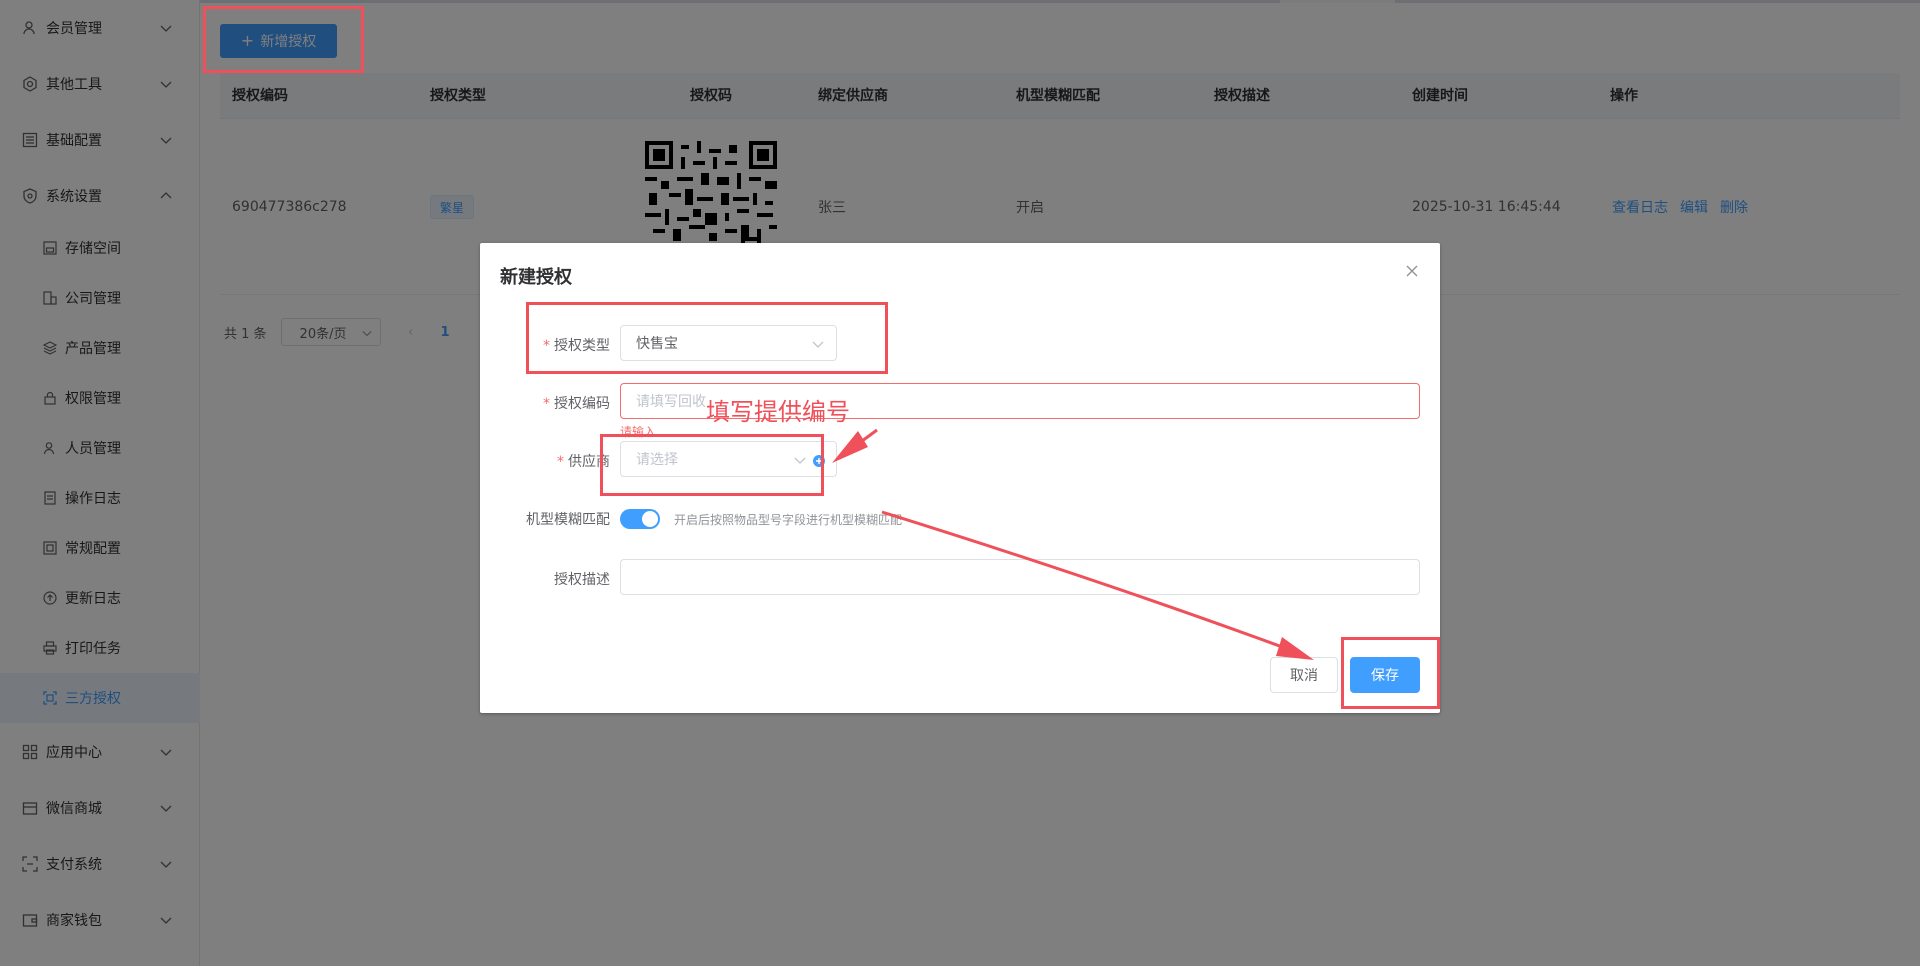 The width and height of the screenshot is (1920, 966). Describe the element at coordinates (657, 344) in the screenshot. I see `type-select-value: 快售宝` at that location.